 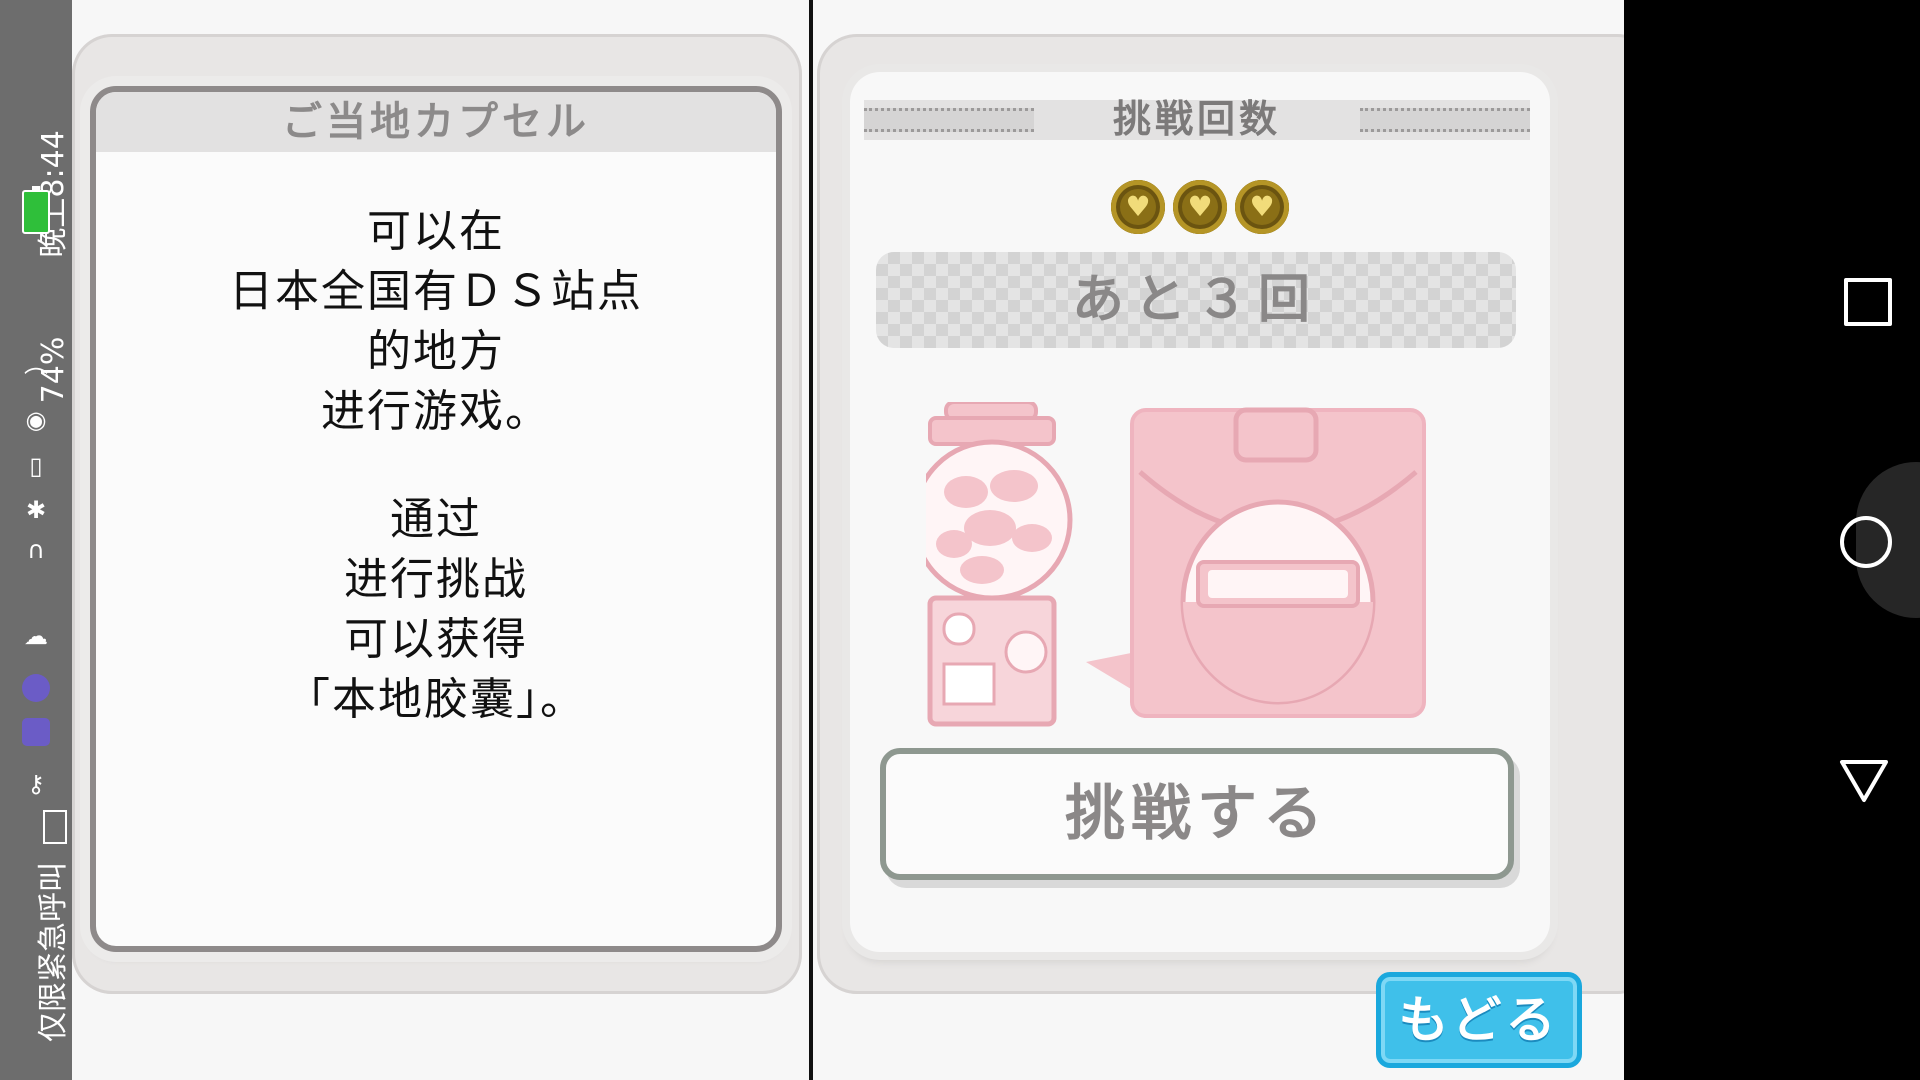 I want to click on remaining-attempts-bar: あと３回, so click(x=1196, y=300).